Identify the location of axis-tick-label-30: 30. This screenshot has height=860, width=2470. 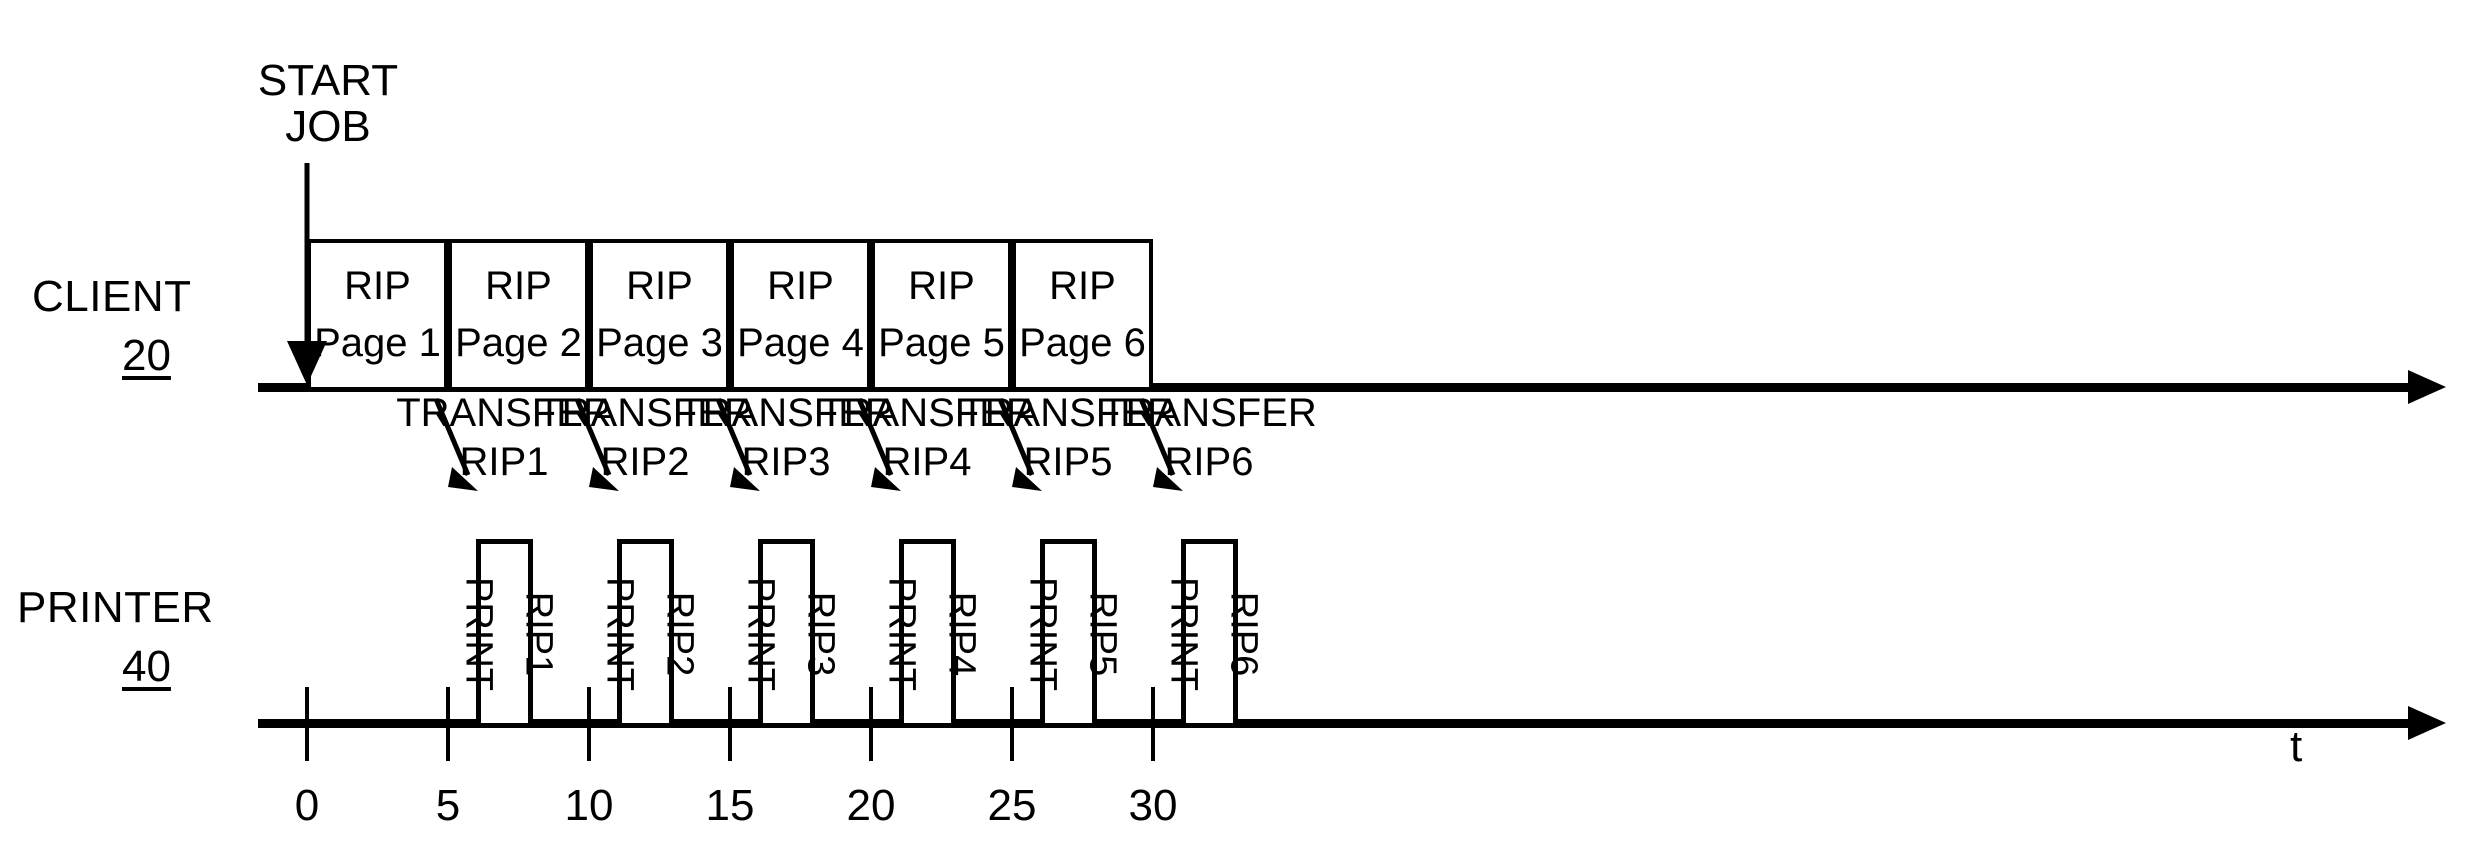
(1153, 805).